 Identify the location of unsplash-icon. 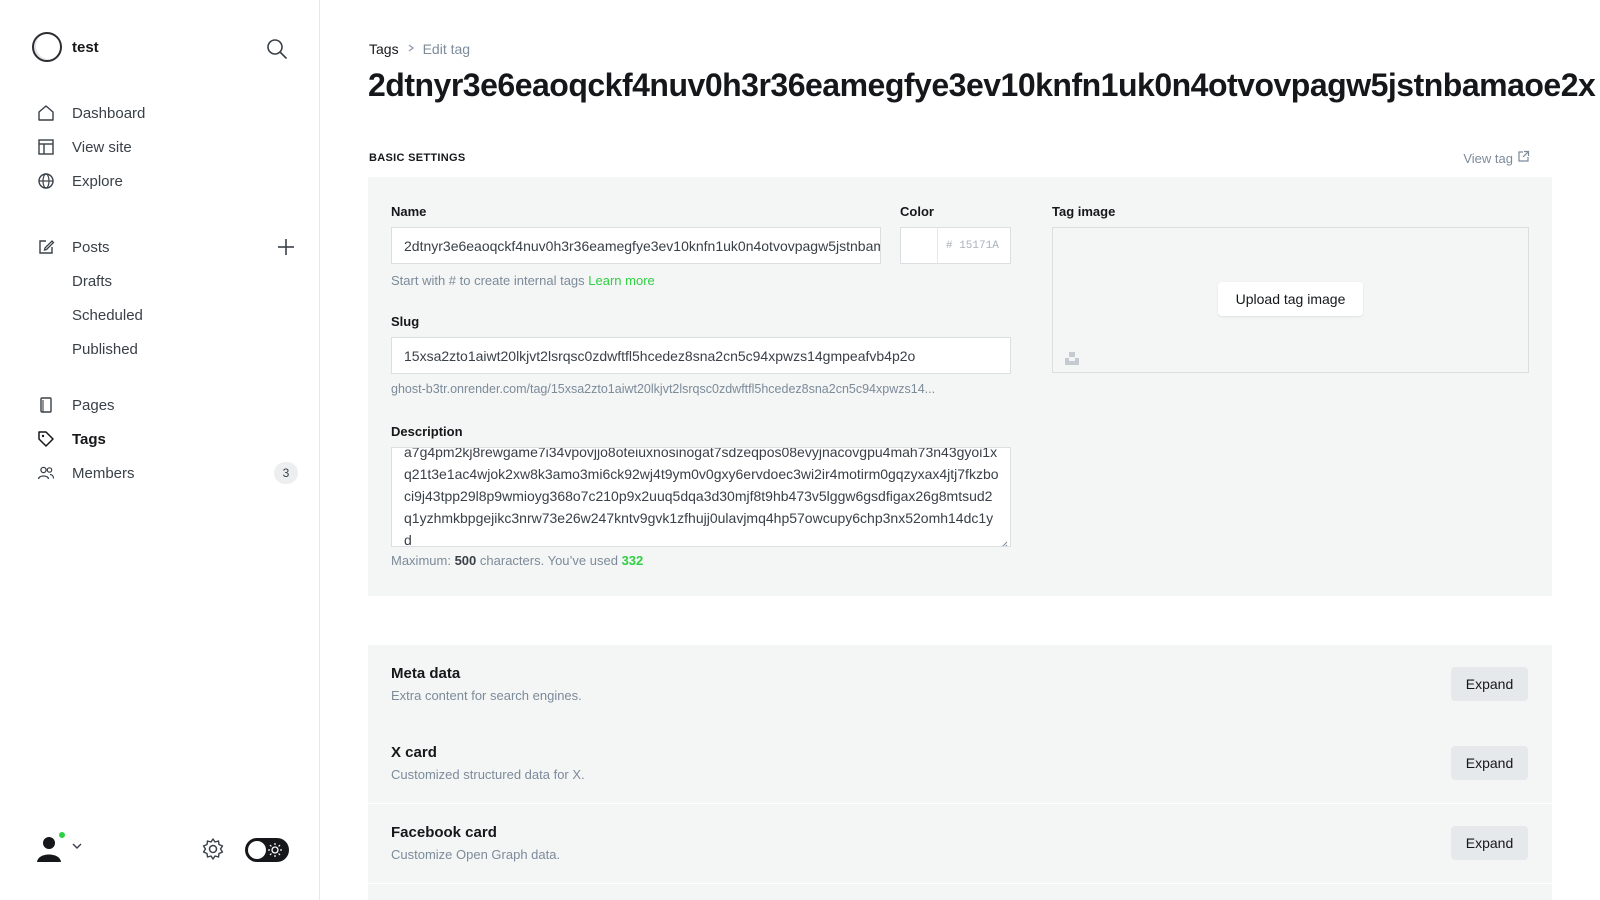
(1072, 358).